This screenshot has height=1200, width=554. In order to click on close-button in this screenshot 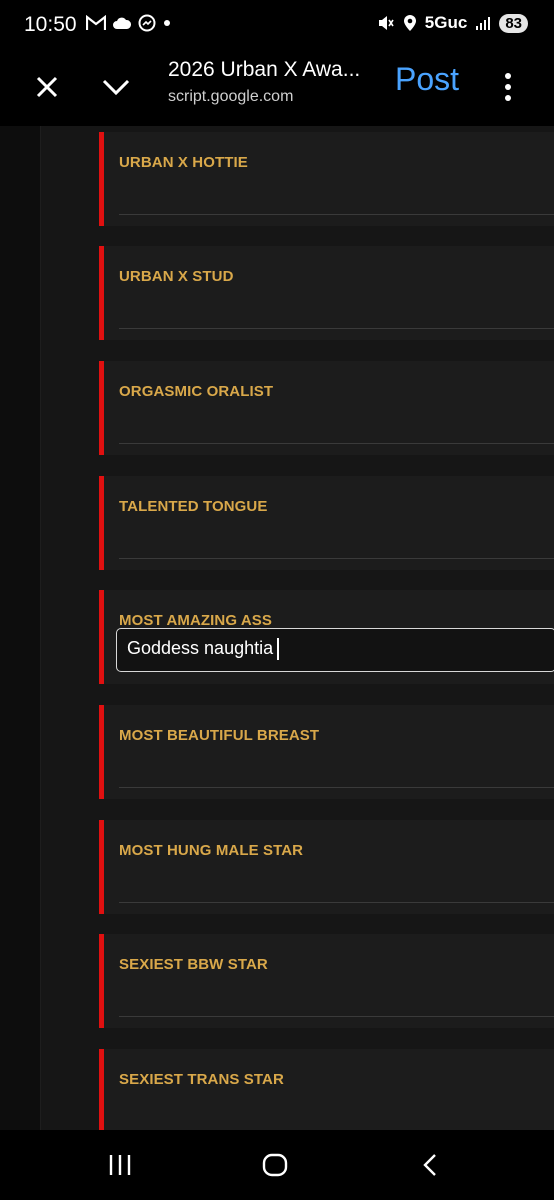, I will do `click(47, 87)`.